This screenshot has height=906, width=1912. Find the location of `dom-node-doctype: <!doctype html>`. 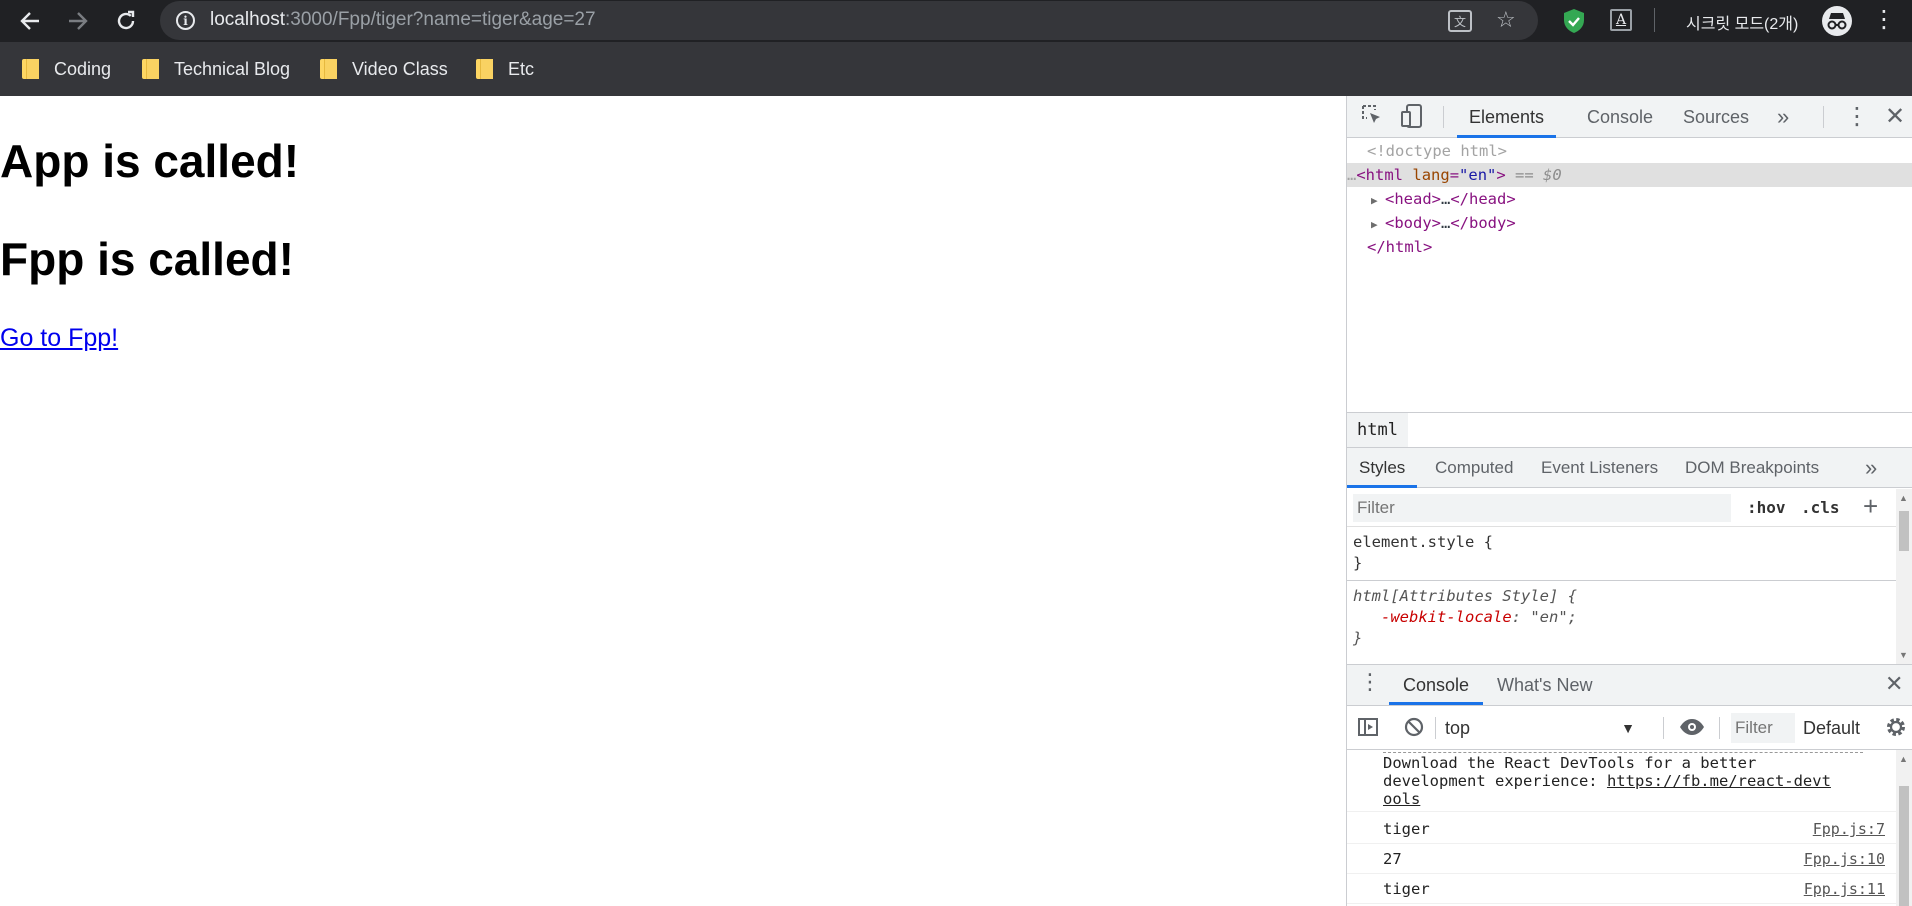

dom-node-doctype: <!doctype html> is located at coordinates (1629, 151).